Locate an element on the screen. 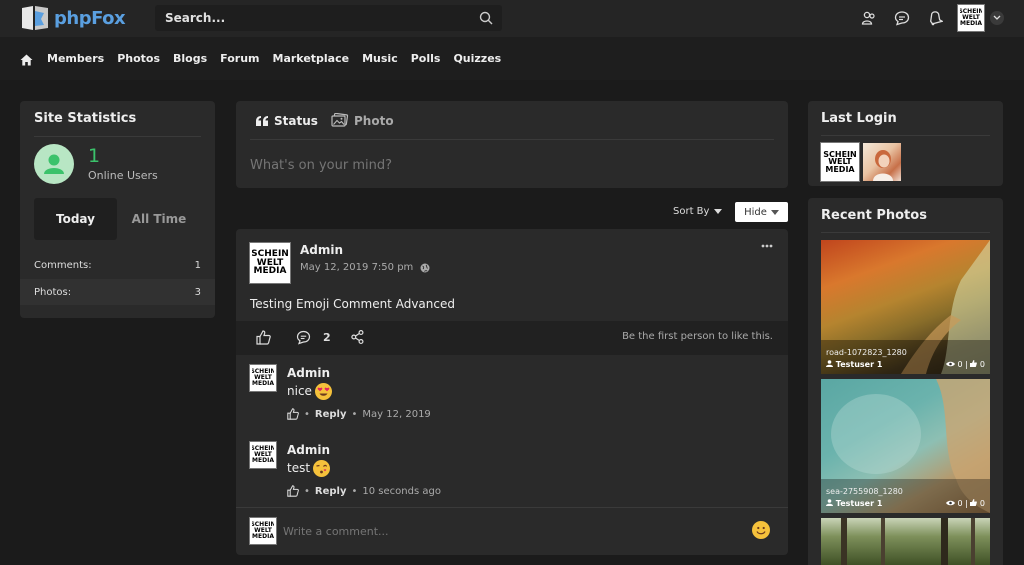  photo-image-icon is located at coordinates (908, 541).